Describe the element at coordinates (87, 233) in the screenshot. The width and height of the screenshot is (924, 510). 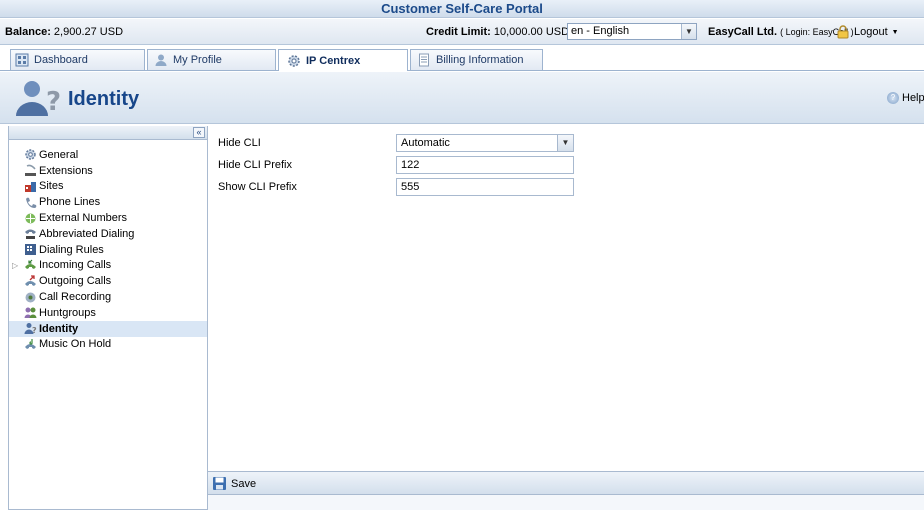
I see `sidebar-item-label: Abbreviated Dialing` at that location.